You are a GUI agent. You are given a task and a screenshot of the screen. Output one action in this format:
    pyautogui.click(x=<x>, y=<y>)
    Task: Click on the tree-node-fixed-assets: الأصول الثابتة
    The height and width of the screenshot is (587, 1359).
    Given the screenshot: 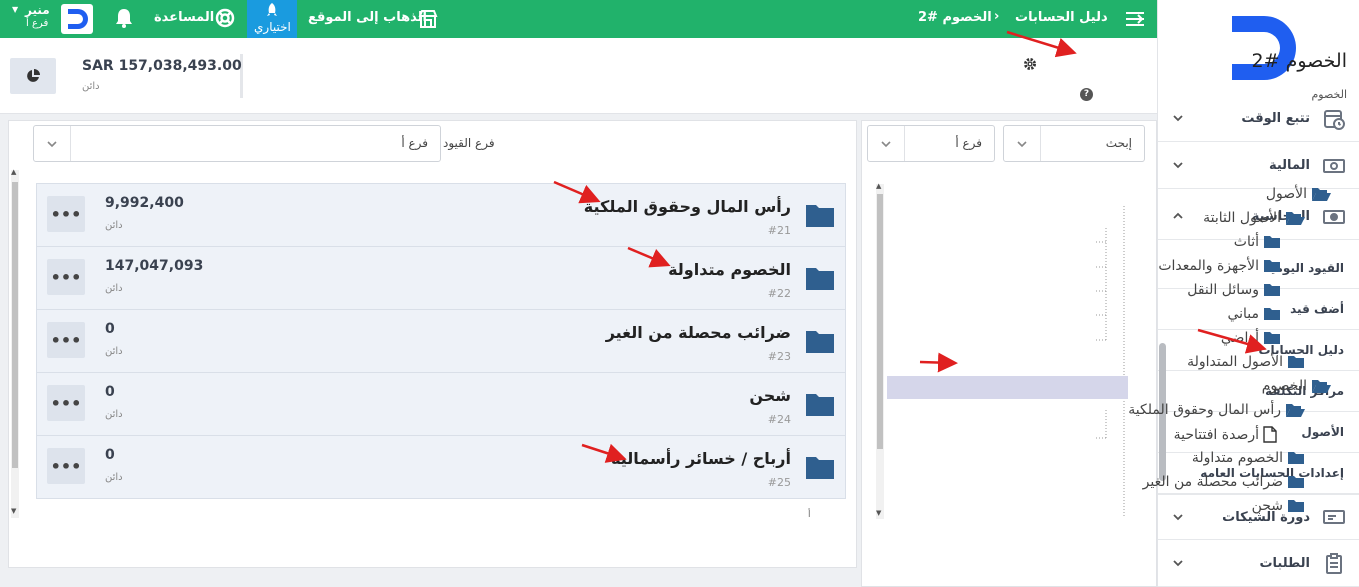 What is the action you would take?
    pyautogui.click(x=1254, y=218)
    